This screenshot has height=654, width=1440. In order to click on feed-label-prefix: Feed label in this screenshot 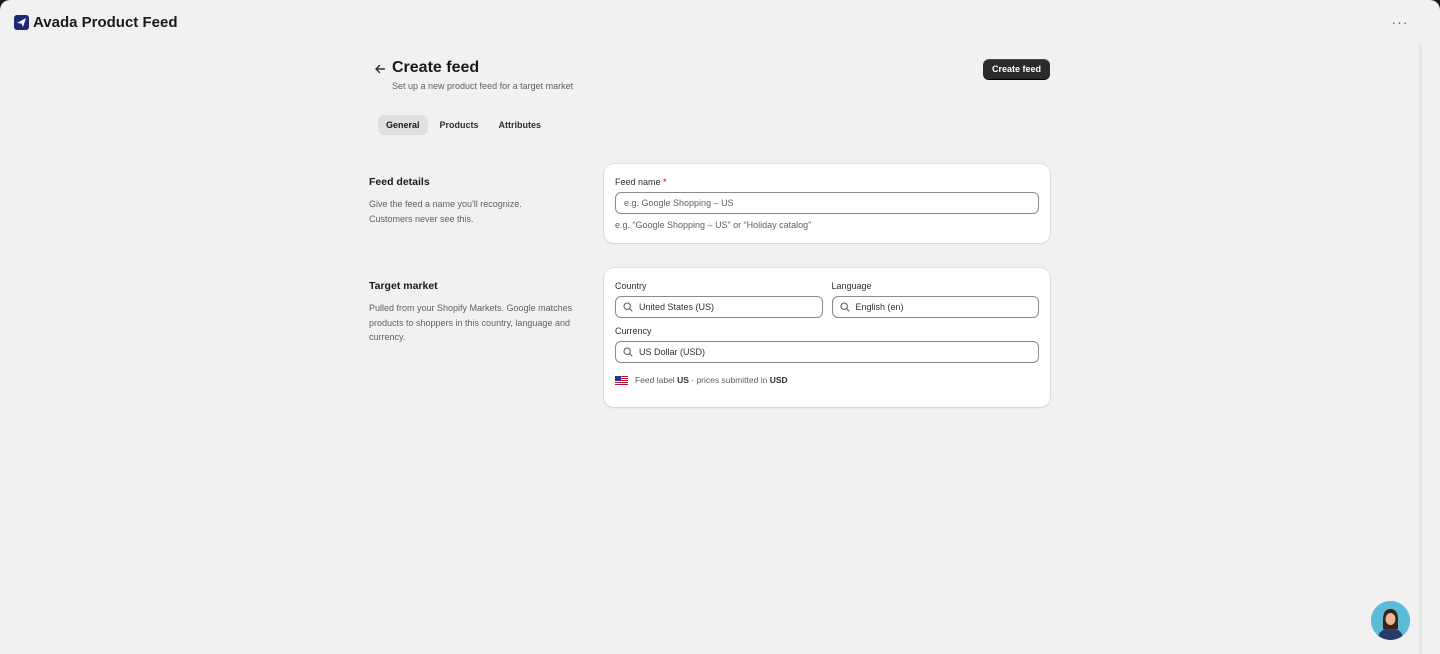, I will do `click(655, 380)`.